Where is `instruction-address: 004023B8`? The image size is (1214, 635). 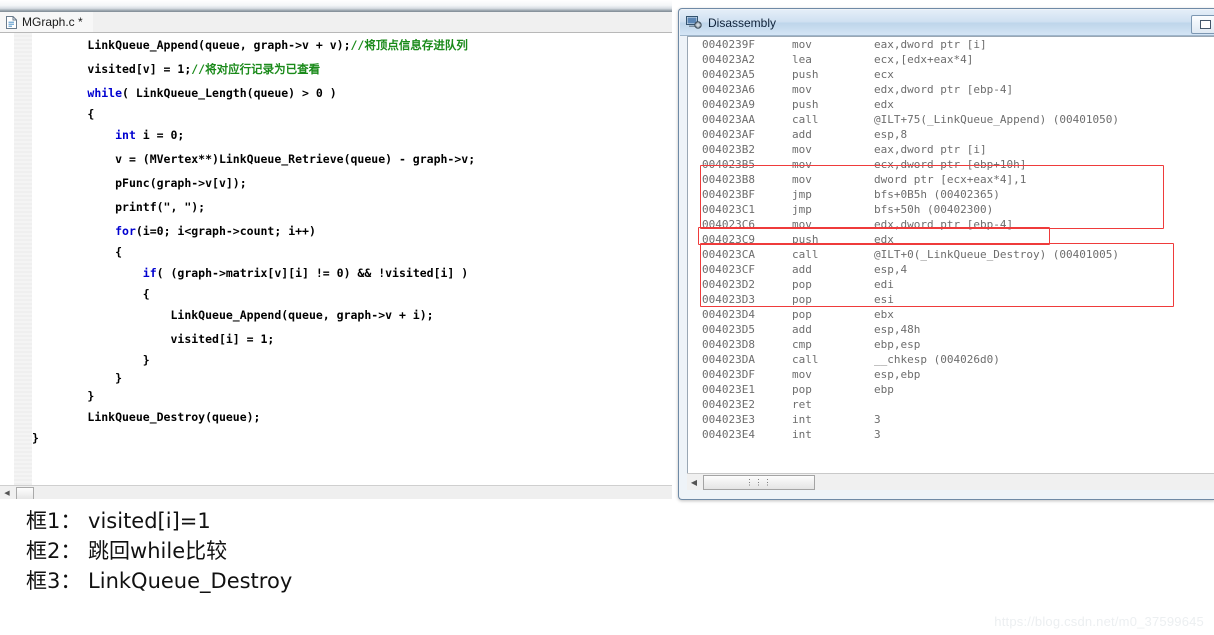 instruction-address: 004023B8 is located at coordinates (728, 179).